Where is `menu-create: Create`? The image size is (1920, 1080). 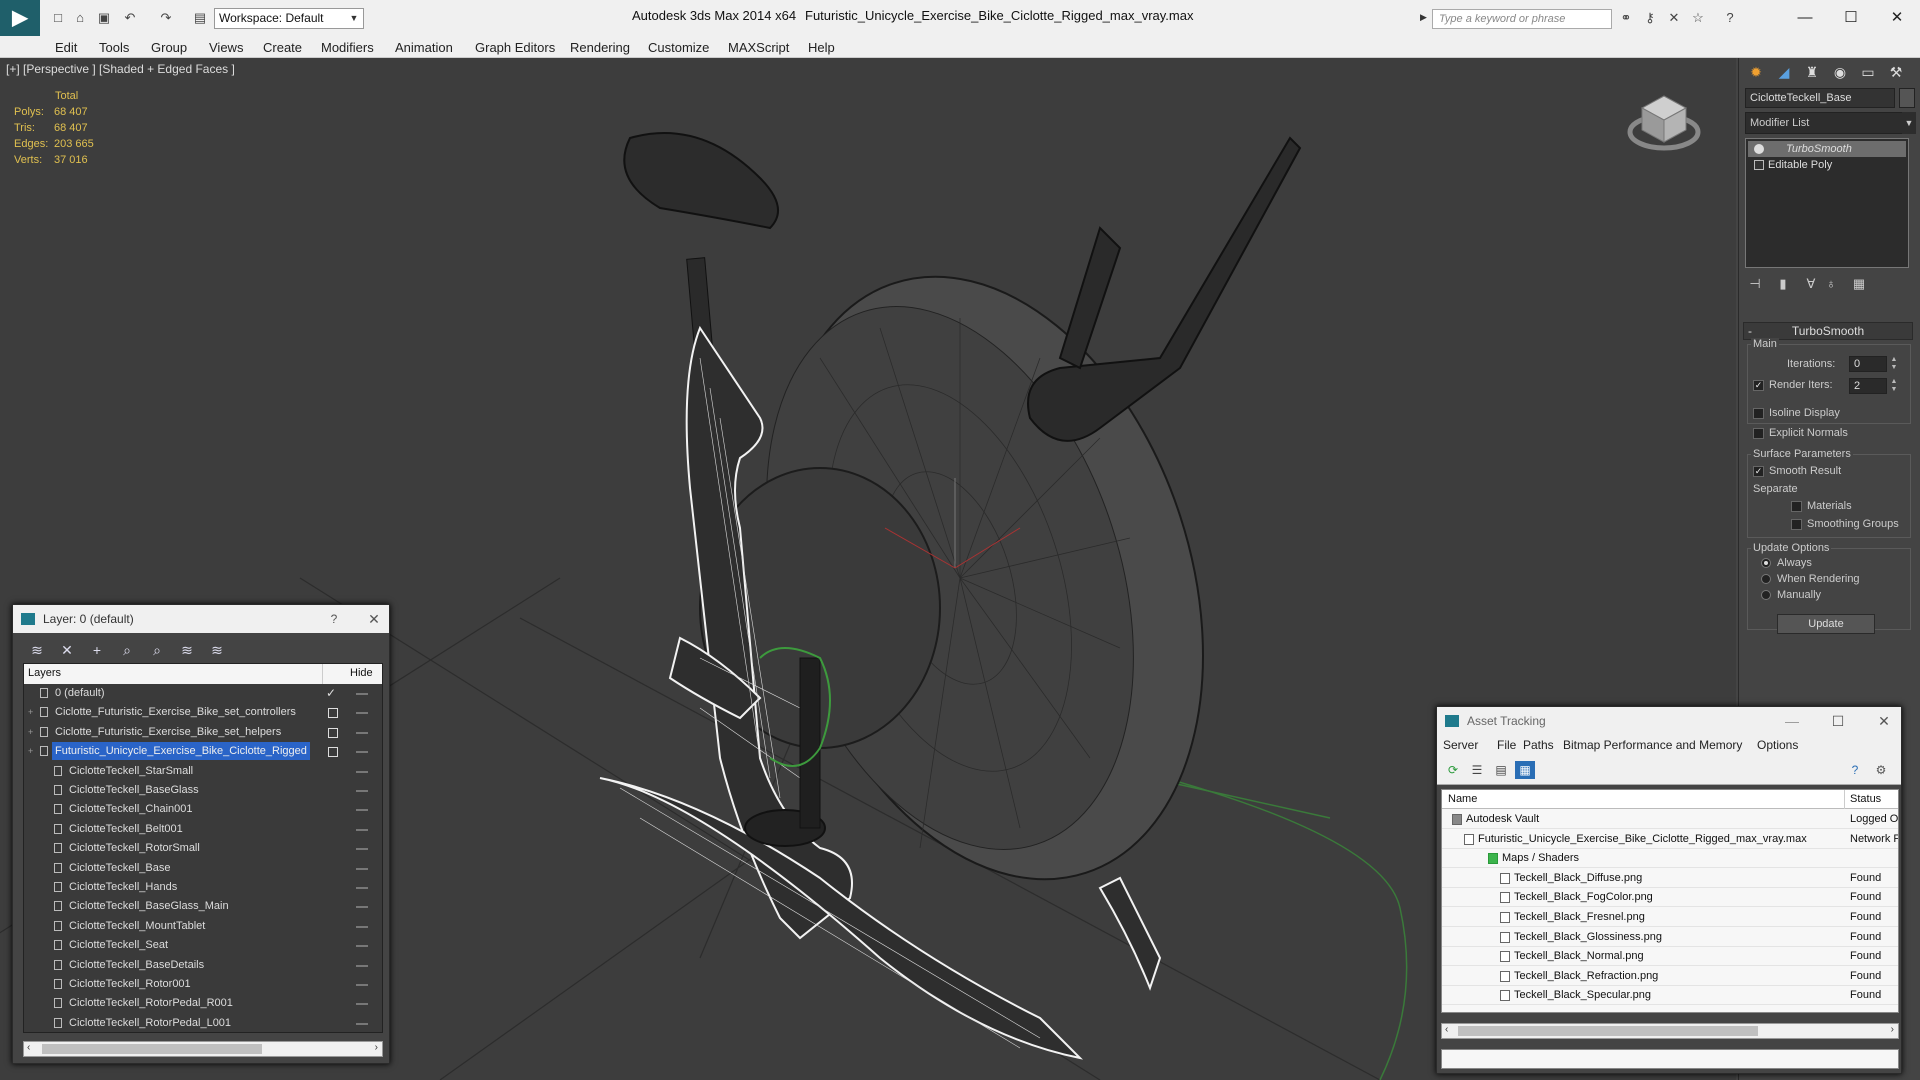
menu-create: Create is located at coordinates (282, 47).